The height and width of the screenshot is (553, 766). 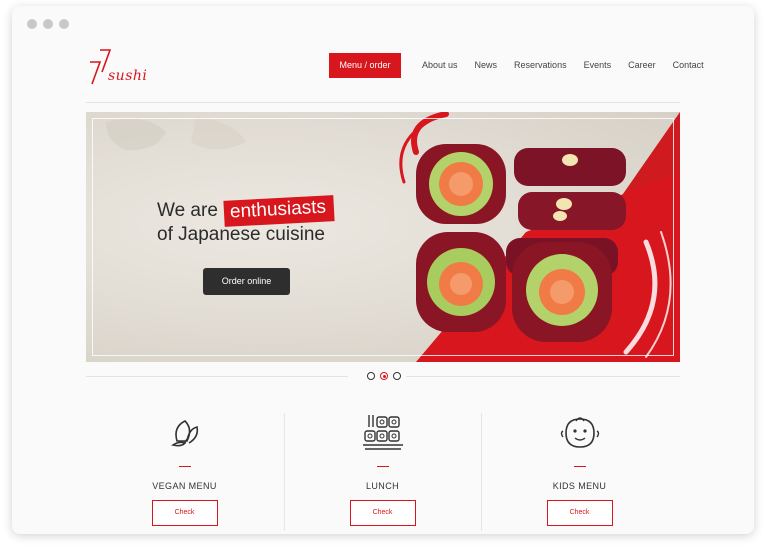 What do you see at coordinates (279, 211) in the screenshot?
I see `headline-highlight: enthusiasts` at bounding box center [279, 211].